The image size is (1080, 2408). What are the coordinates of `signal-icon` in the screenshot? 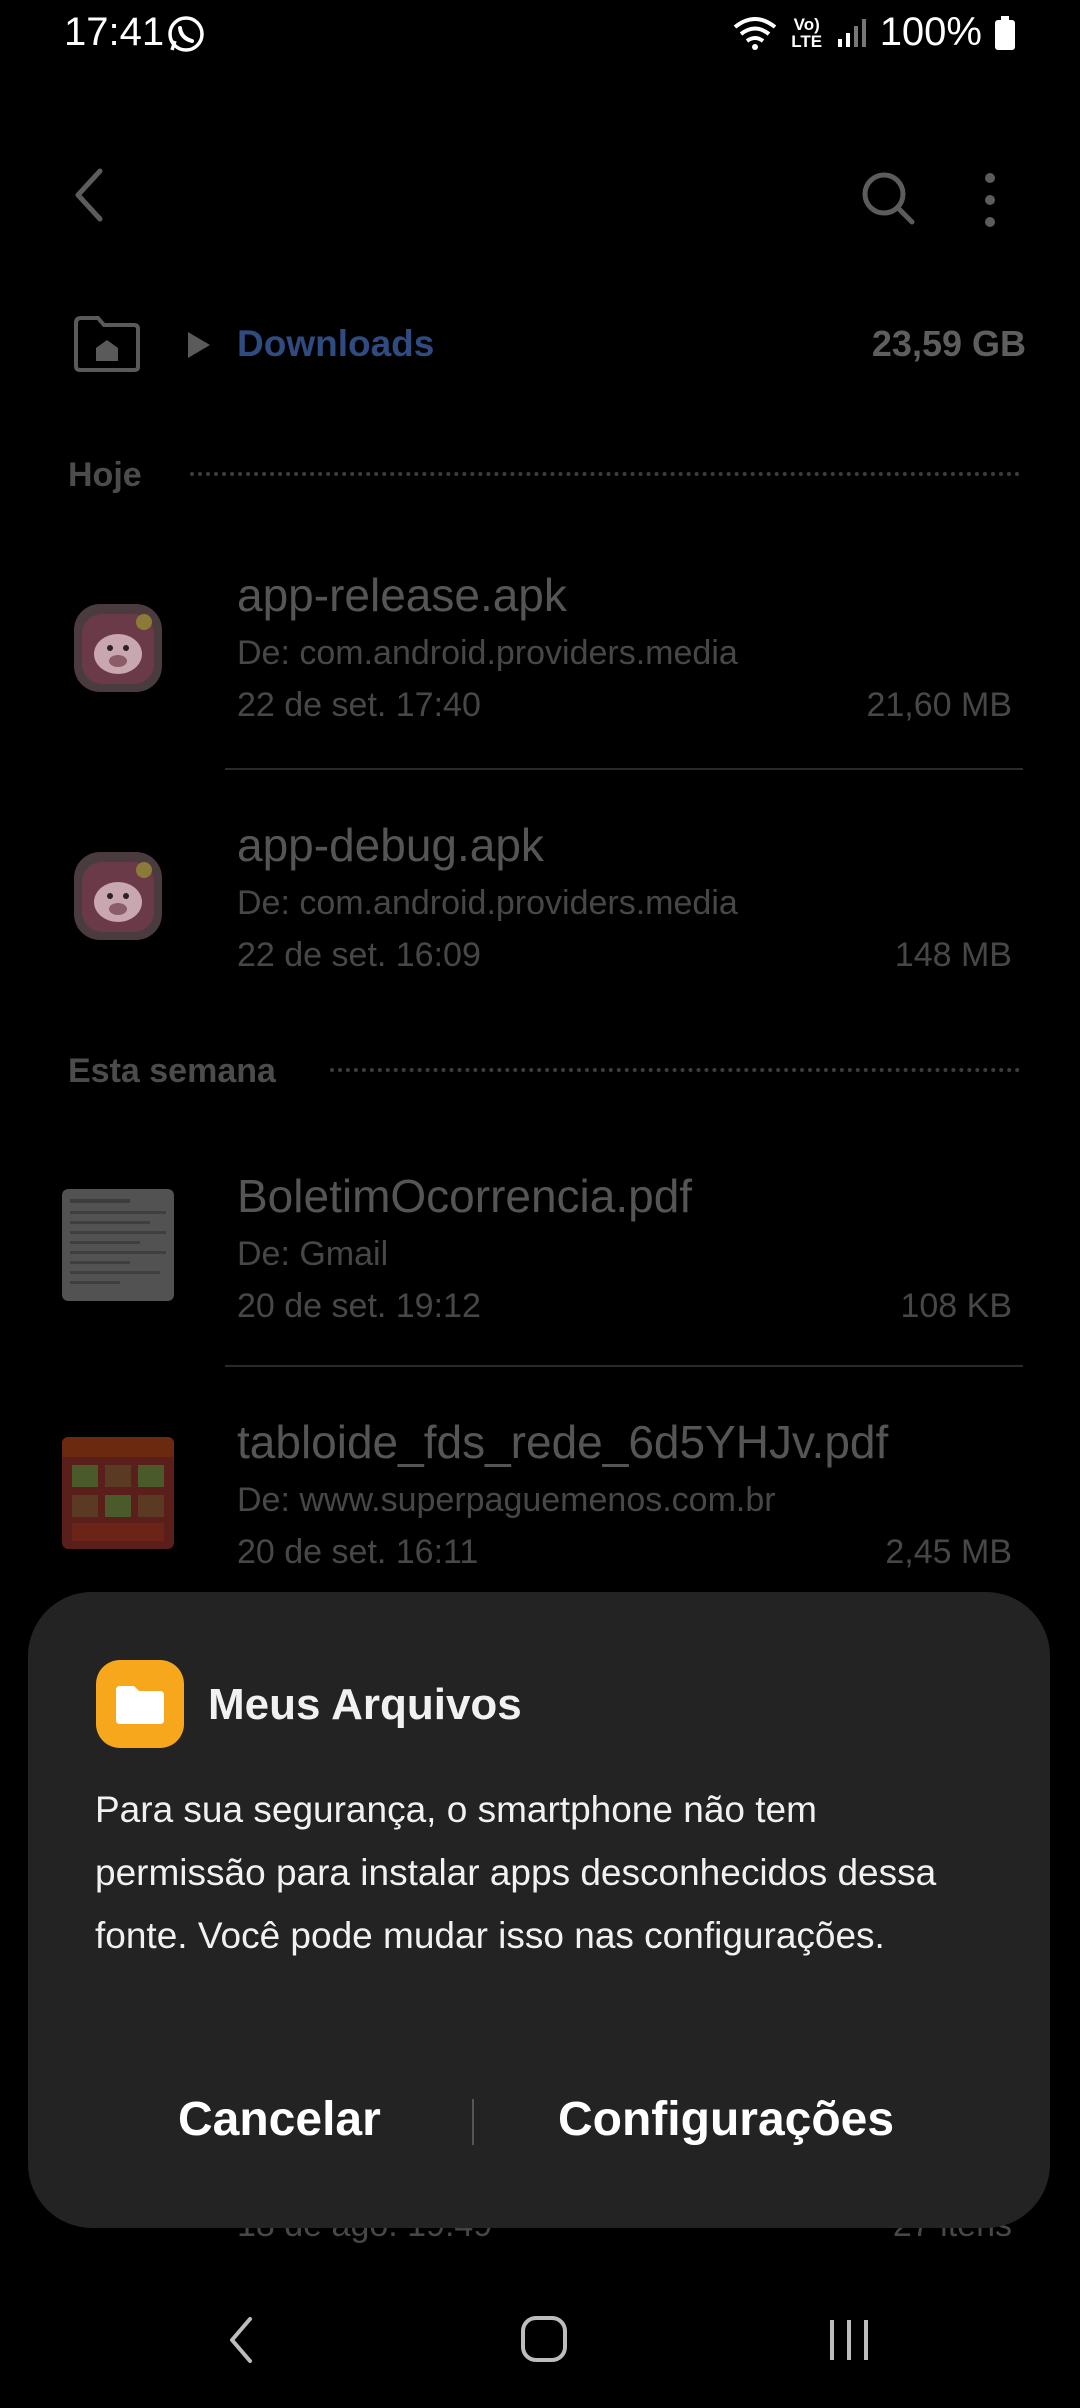 It's located at (851, 32).